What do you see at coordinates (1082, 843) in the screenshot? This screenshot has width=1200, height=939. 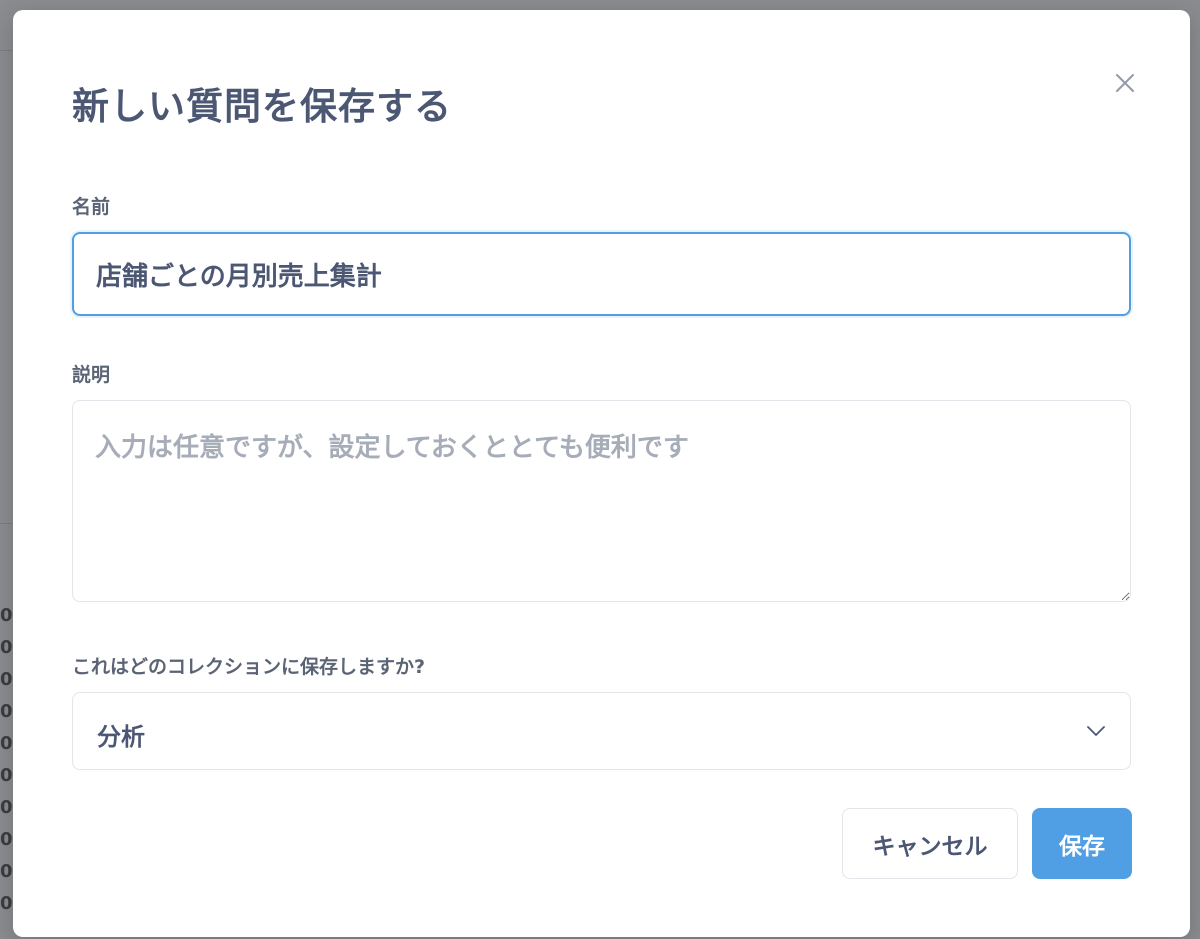 I see `save-button: 保存` at bounding box center [1082, 843].